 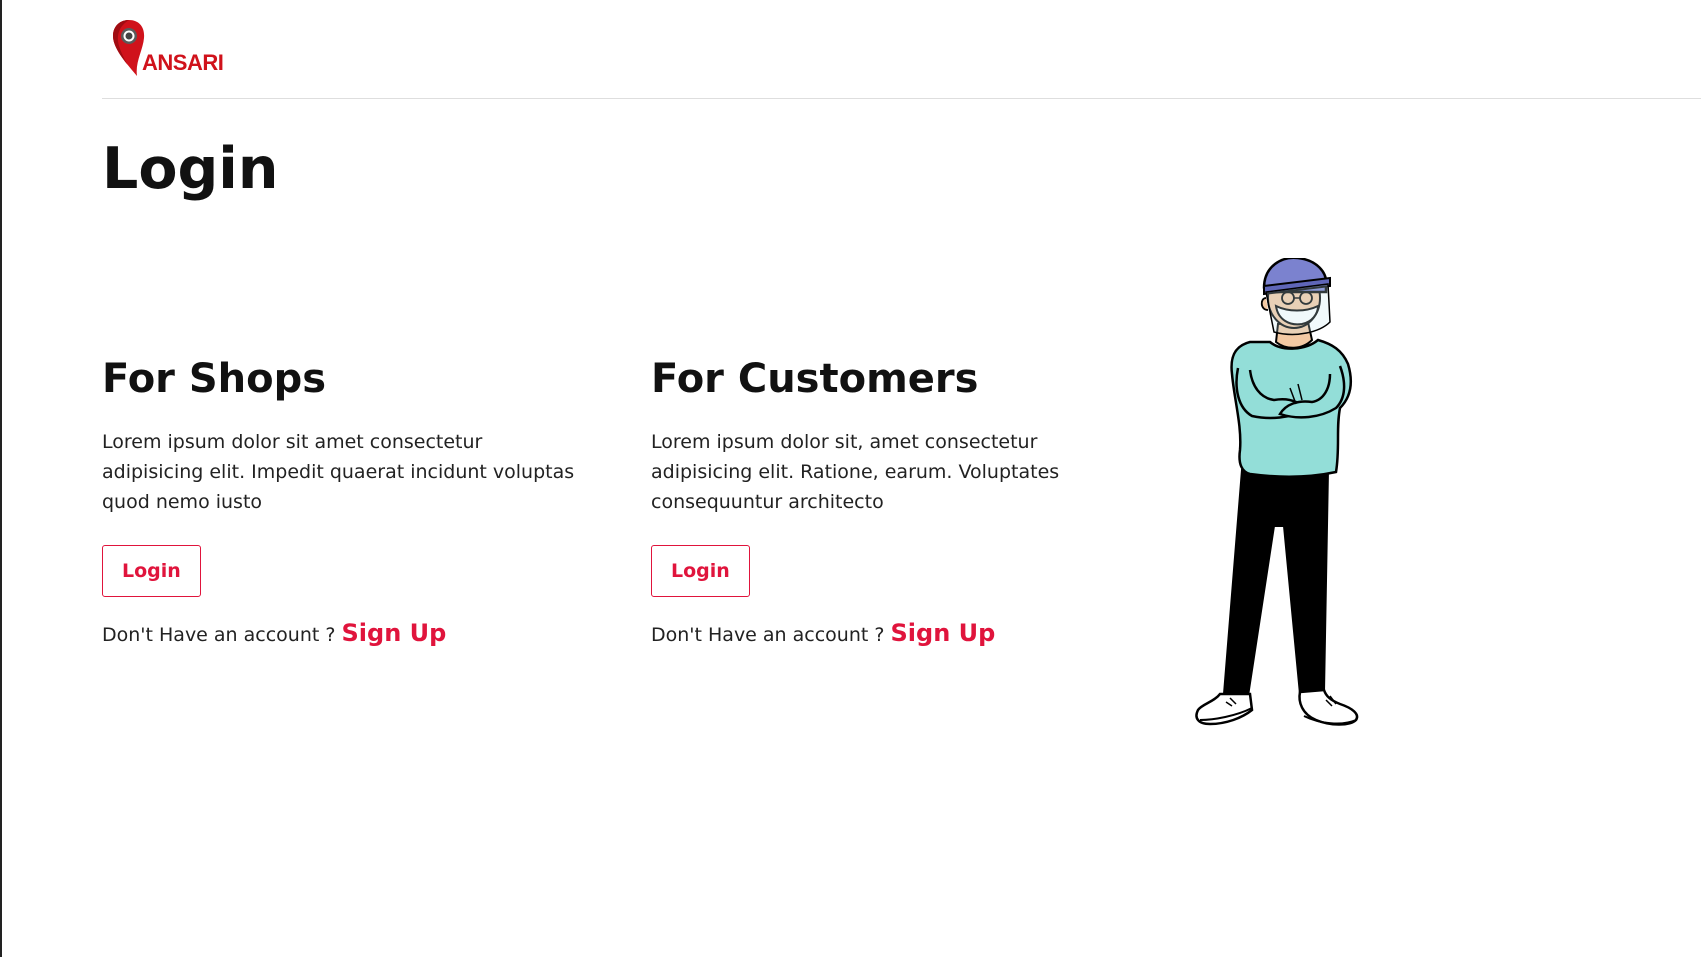 I want to click on window-edge, so click(x=1, y=478).